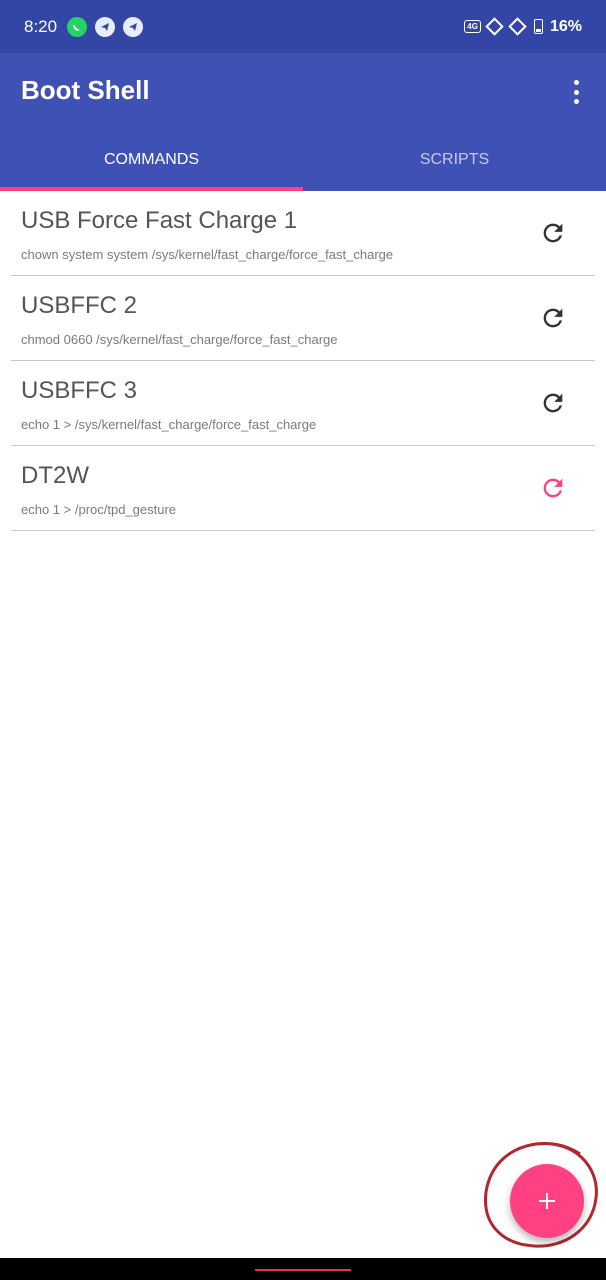  I want to click on command-name: USB Force Fast Charge 1, so click(159, 220).